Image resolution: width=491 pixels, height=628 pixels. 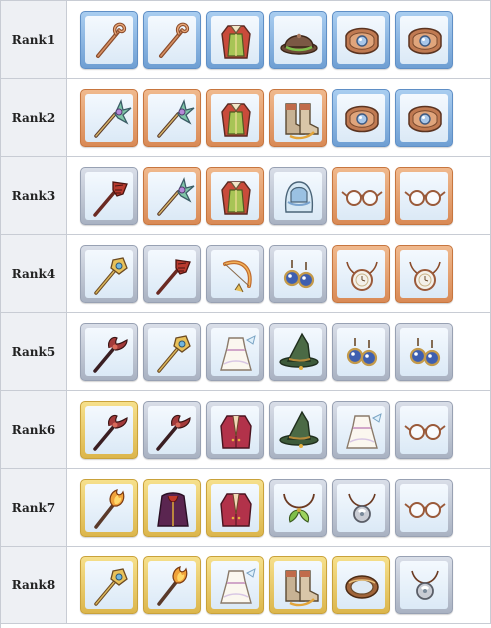 I want to click on earring-icon, so click(x=298, y=273).